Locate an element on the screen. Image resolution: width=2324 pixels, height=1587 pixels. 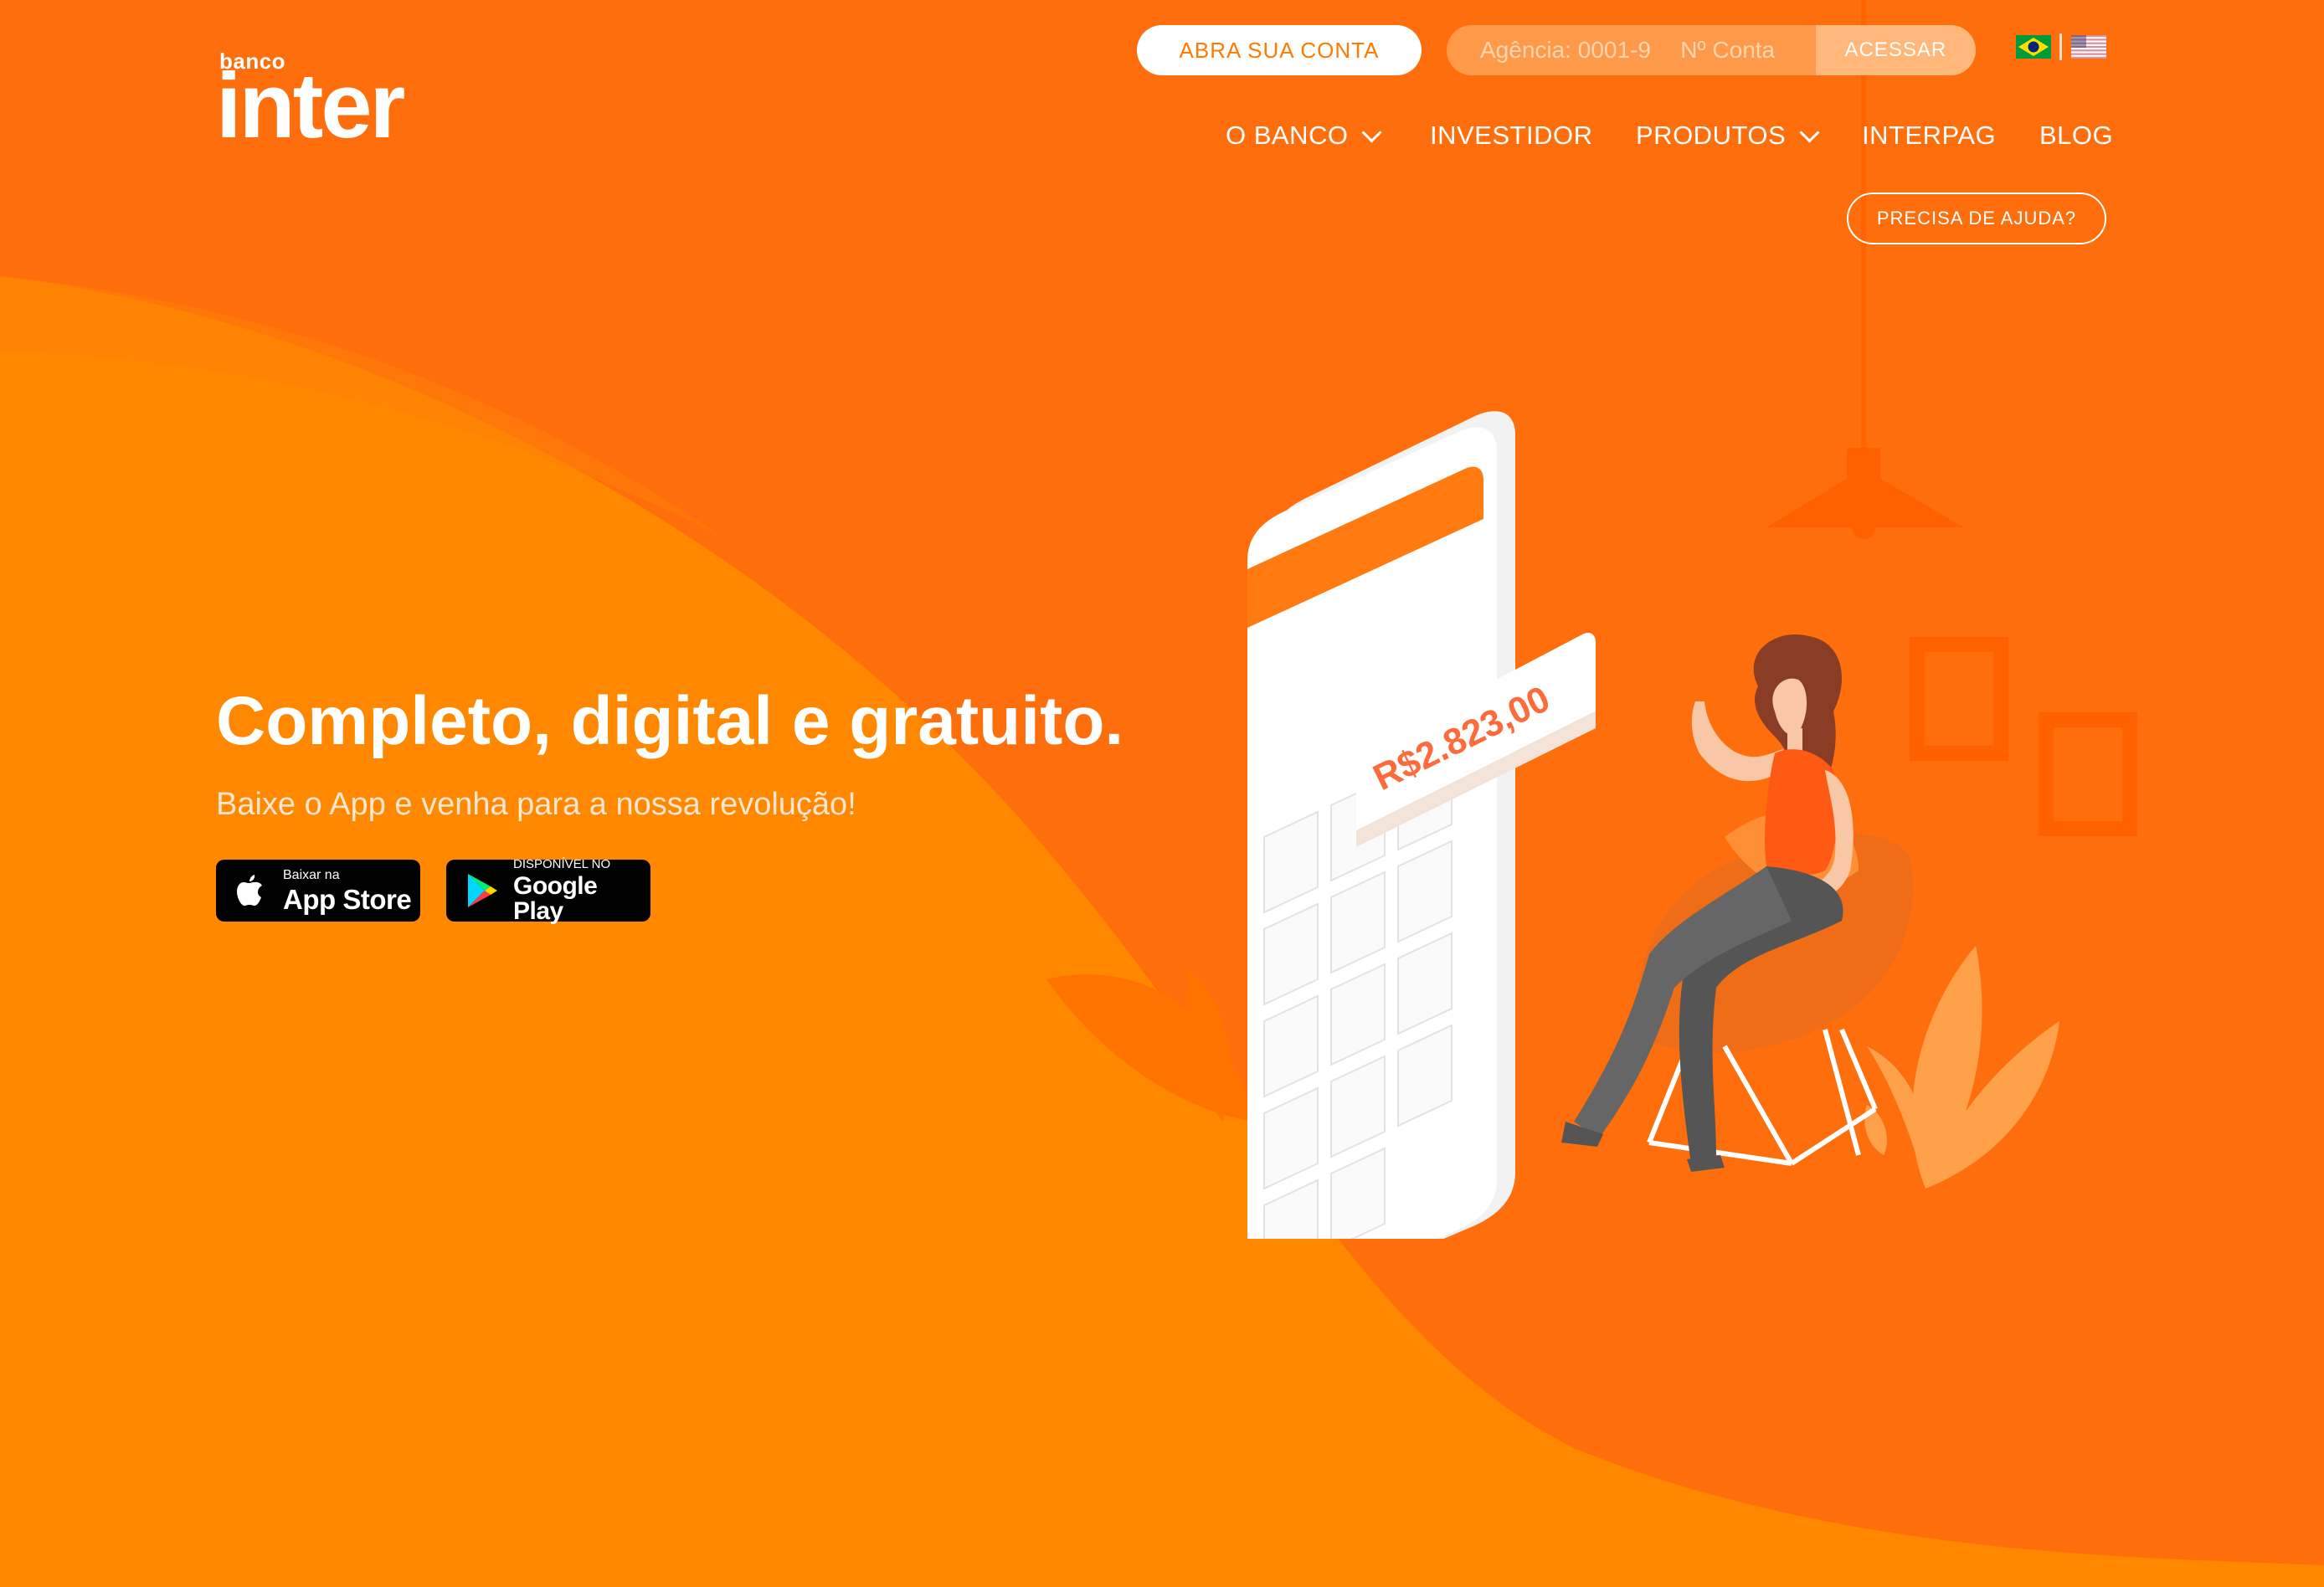
nav-interpag-label: INTERPAG is located at coordinates (1930, 136).